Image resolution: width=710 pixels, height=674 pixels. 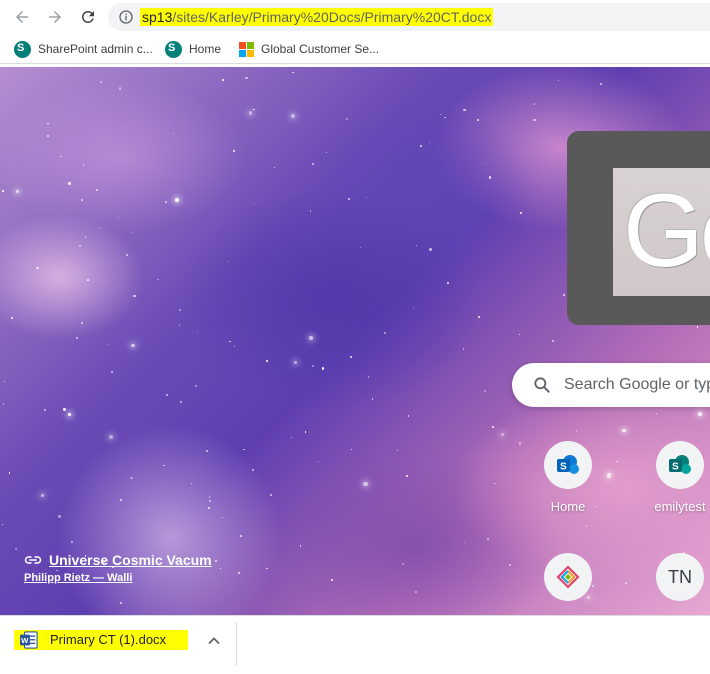 I want to click on chevron-up-icon, so click(x=214, y=641).